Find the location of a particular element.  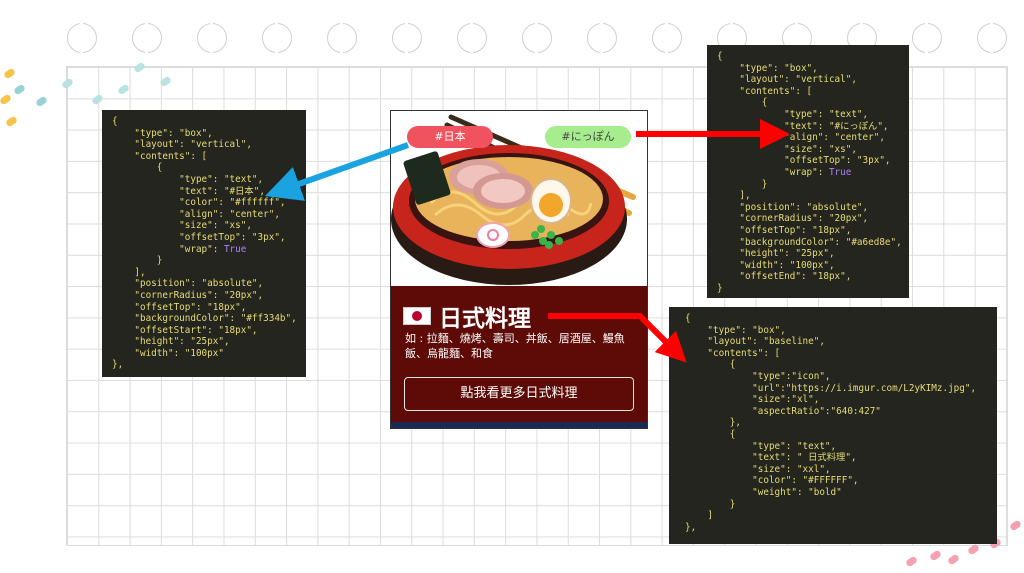

arrow-title-to-code is located at coordinates (617, 338).